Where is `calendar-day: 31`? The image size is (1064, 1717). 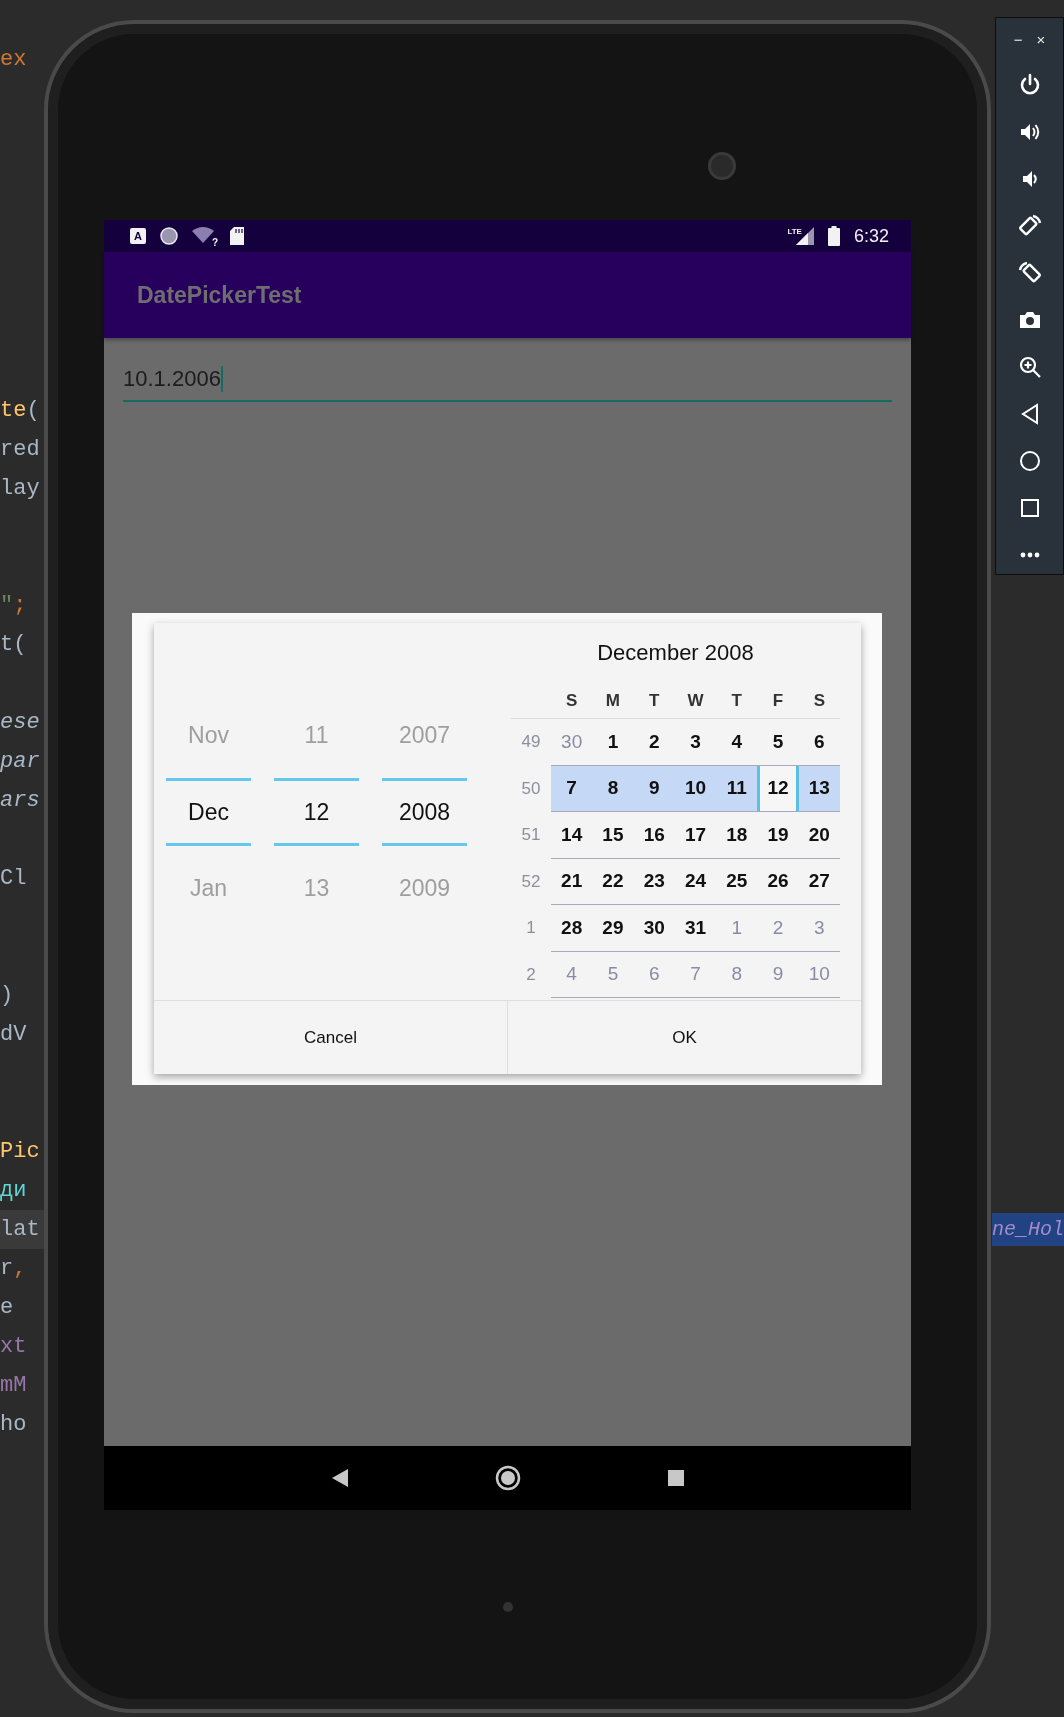 calendar-day: 31 is located at coordinates (695, 928).